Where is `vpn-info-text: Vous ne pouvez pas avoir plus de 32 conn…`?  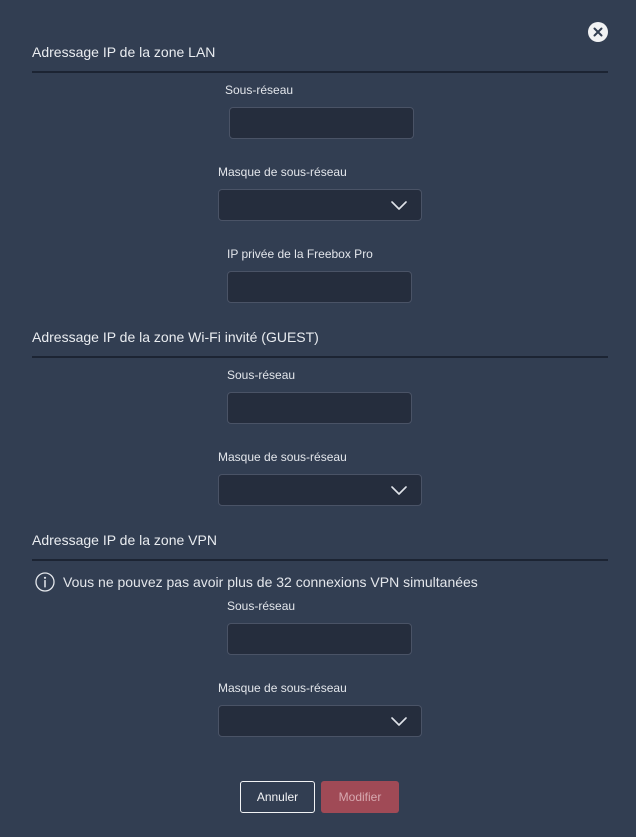
vpn-info-text: Vous ne pouvez pas avoir plus de 32 conn… is located at coordinates (270, 582).